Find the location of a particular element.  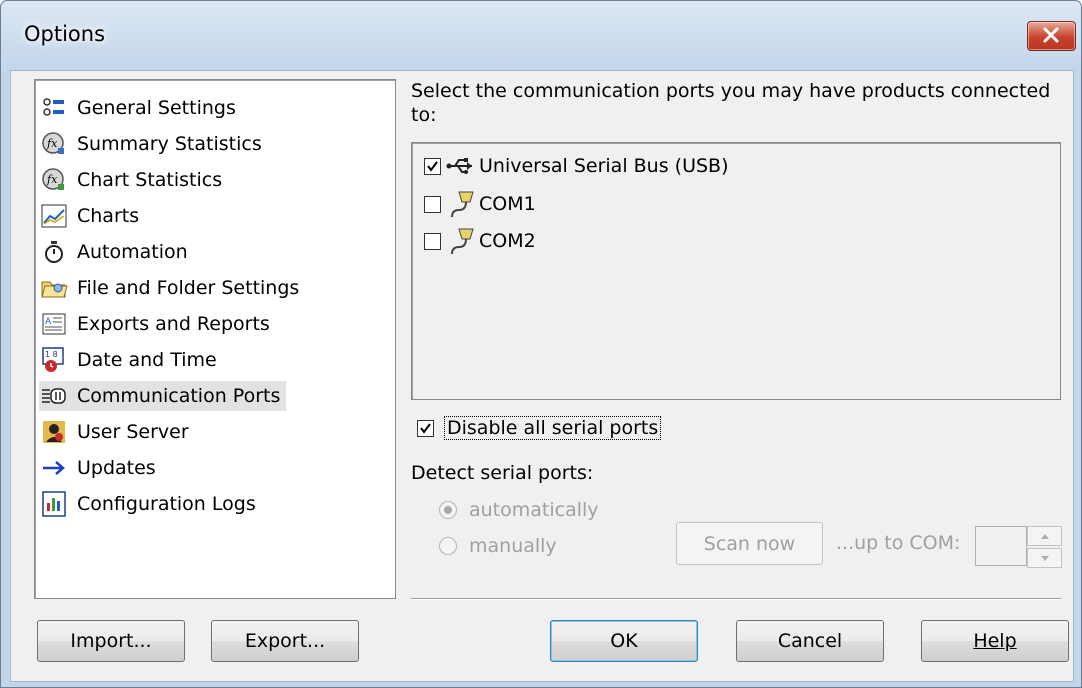

fx-chart-statistics-icon: fx is located at coordinates (54, 180).